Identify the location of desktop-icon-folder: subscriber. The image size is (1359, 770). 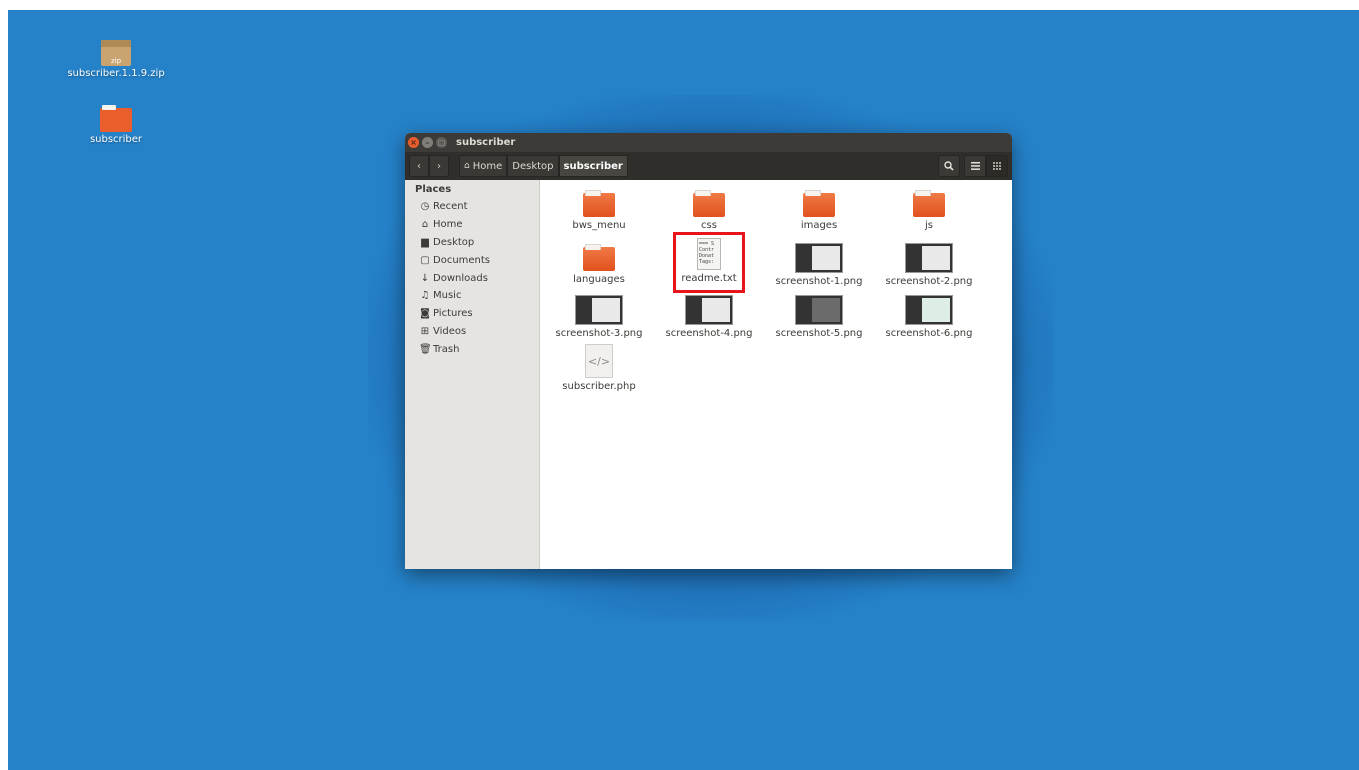
(116, 125).